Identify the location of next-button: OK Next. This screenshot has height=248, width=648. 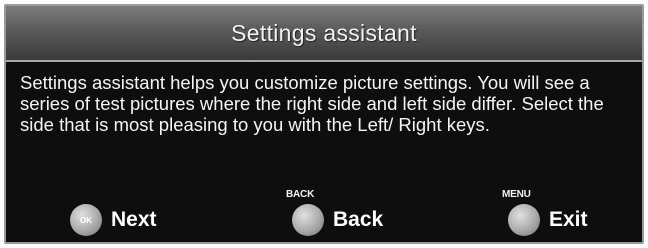
(113, 220).